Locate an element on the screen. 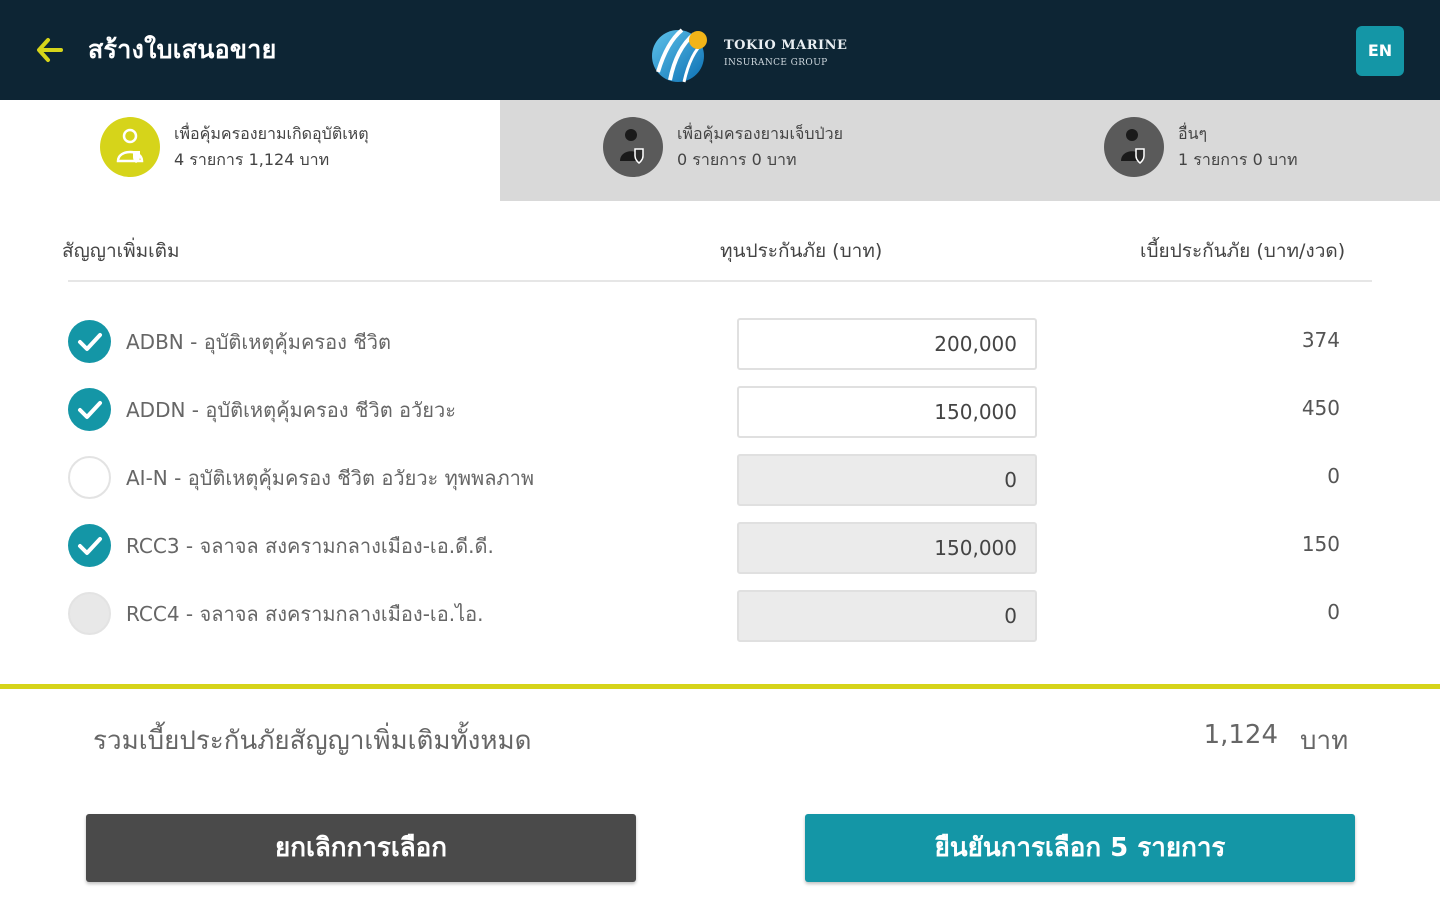 The width and height of the screenshot is (1440, 900). rider-row: RCC4 - จลาจล สงครามกลางเมือง-เอ.ไอ. 0 is located at coordinates (720, 614).